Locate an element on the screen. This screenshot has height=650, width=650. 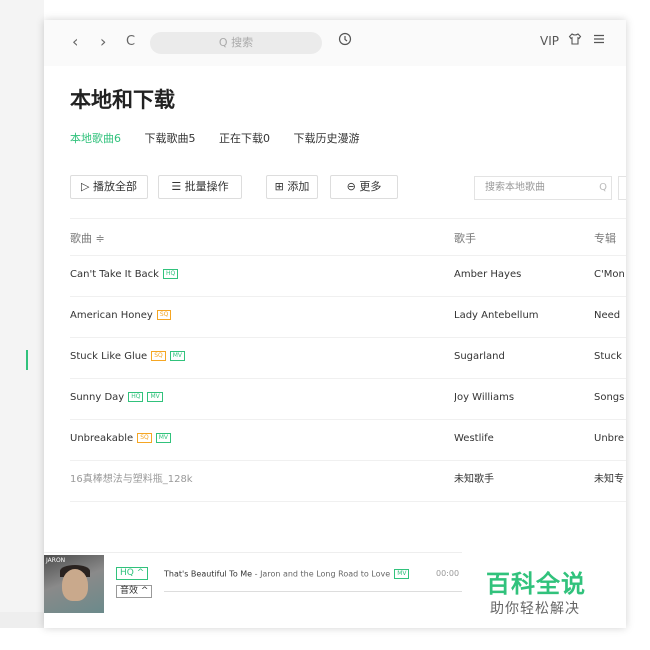
song-title: Stuck Like Glue is located at coordinates (109, 356).